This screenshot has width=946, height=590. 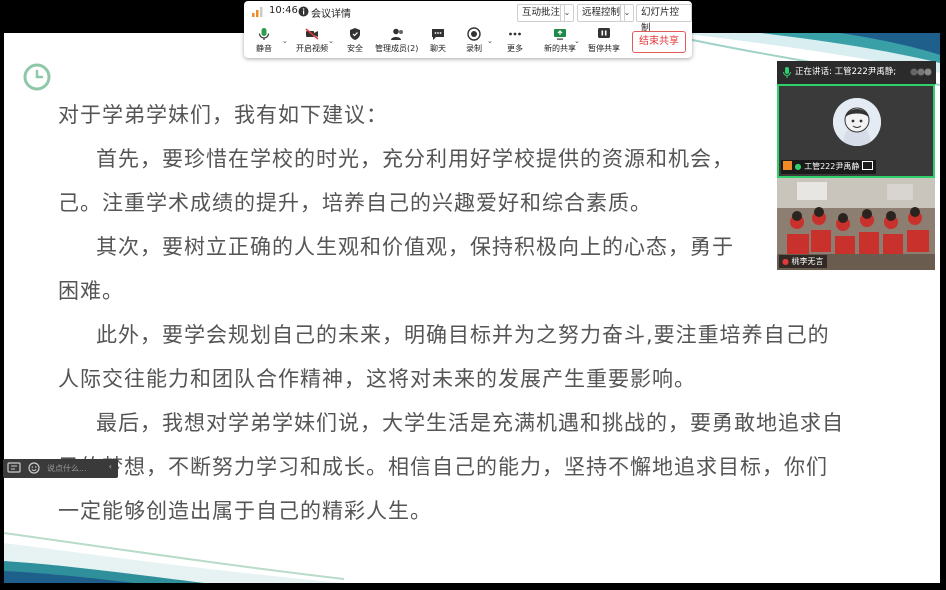 I want to click on record-dropdown-icon: ⌄, so click(x=490, y=41).